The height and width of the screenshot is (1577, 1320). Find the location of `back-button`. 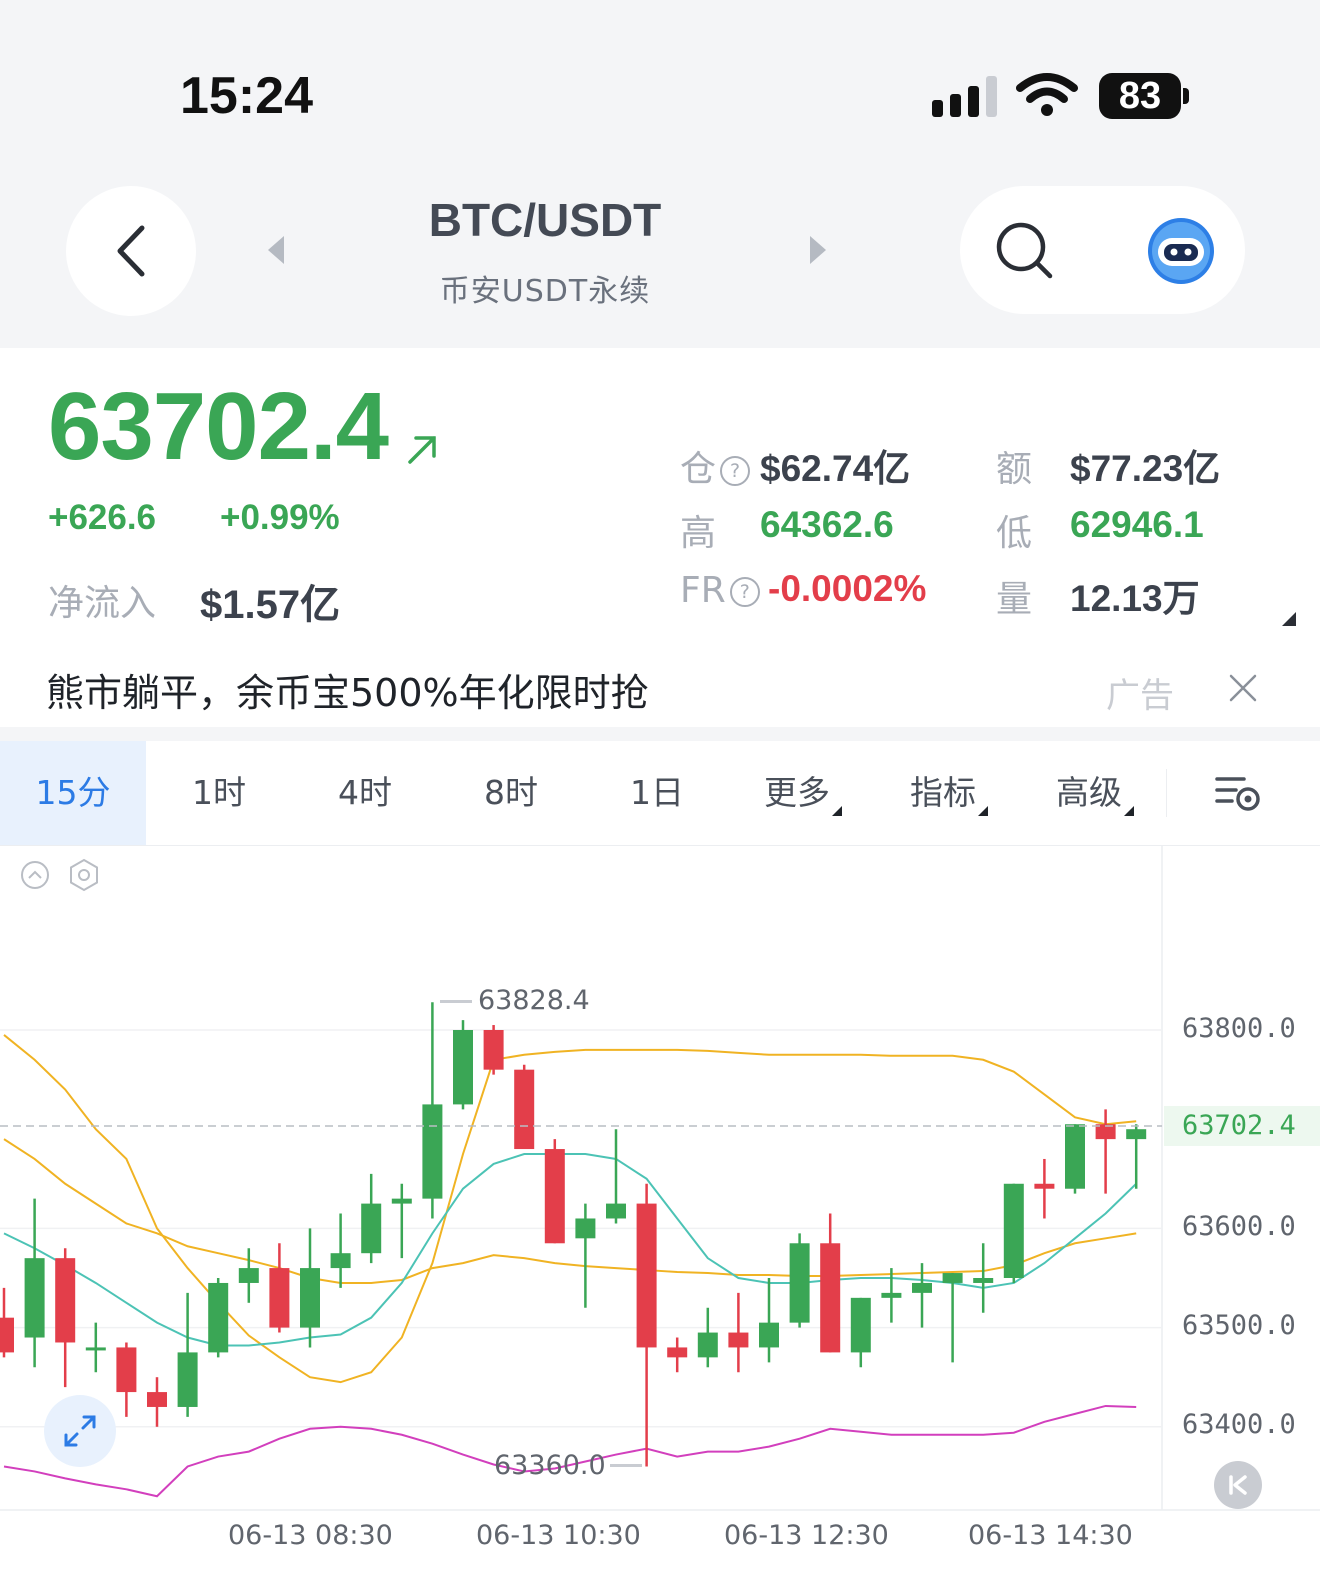

back-button is located at coordinates (131, 251).